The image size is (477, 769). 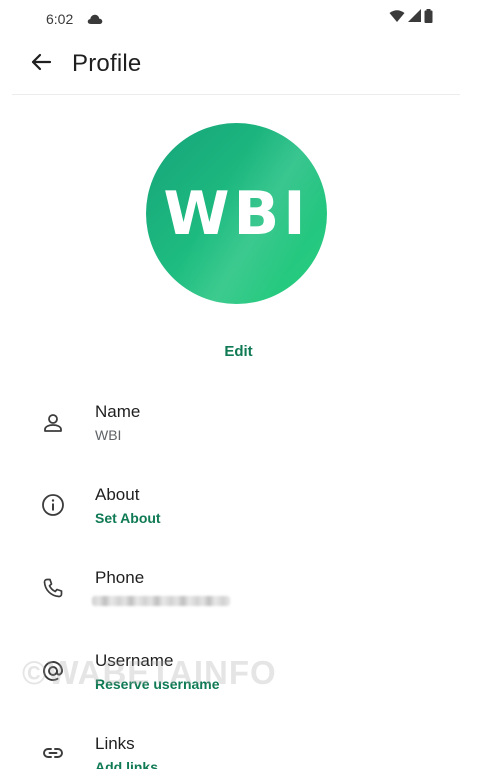 I want to click on back-button, so click(x=41, y=64).